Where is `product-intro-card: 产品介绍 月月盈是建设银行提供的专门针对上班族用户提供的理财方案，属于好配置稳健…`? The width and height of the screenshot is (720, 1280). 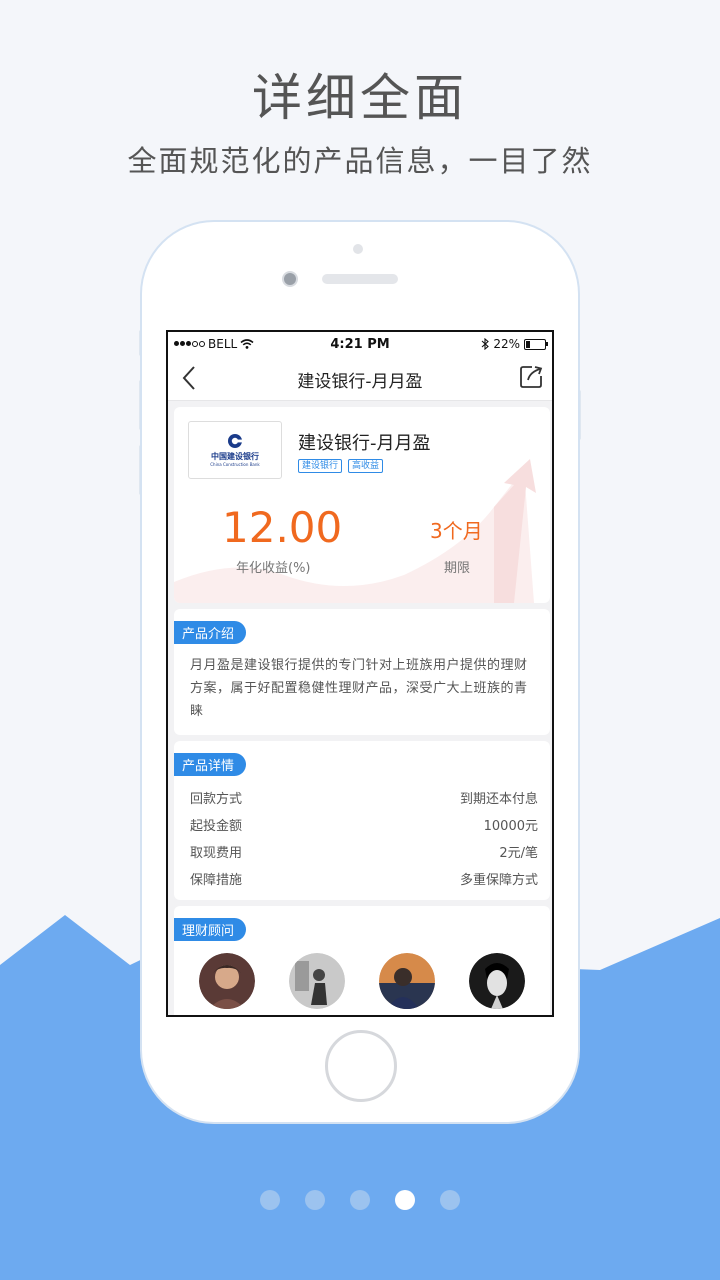 product-intro-card: 产品介绍 月月盈是建设银行提供的专门针对上班族用户提供的理财方案，属于好配置稳健… is located at coordinates (362, 672).